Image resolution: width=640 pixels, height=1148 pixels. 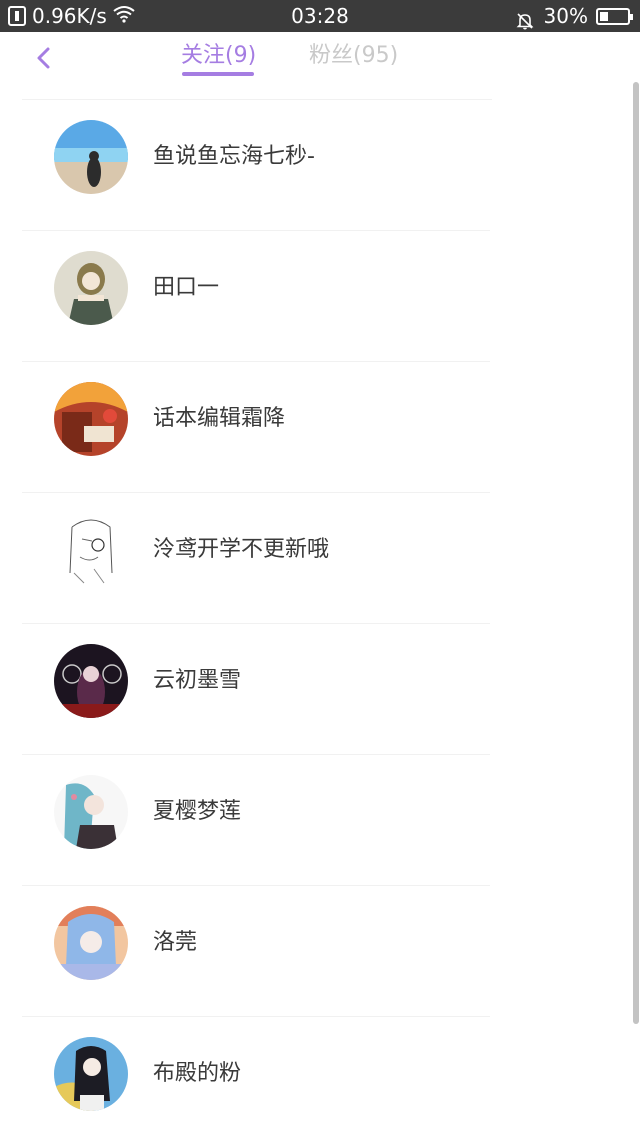 I want to click on user-name: 话本编辑霜降, so click(x=219, y=418).